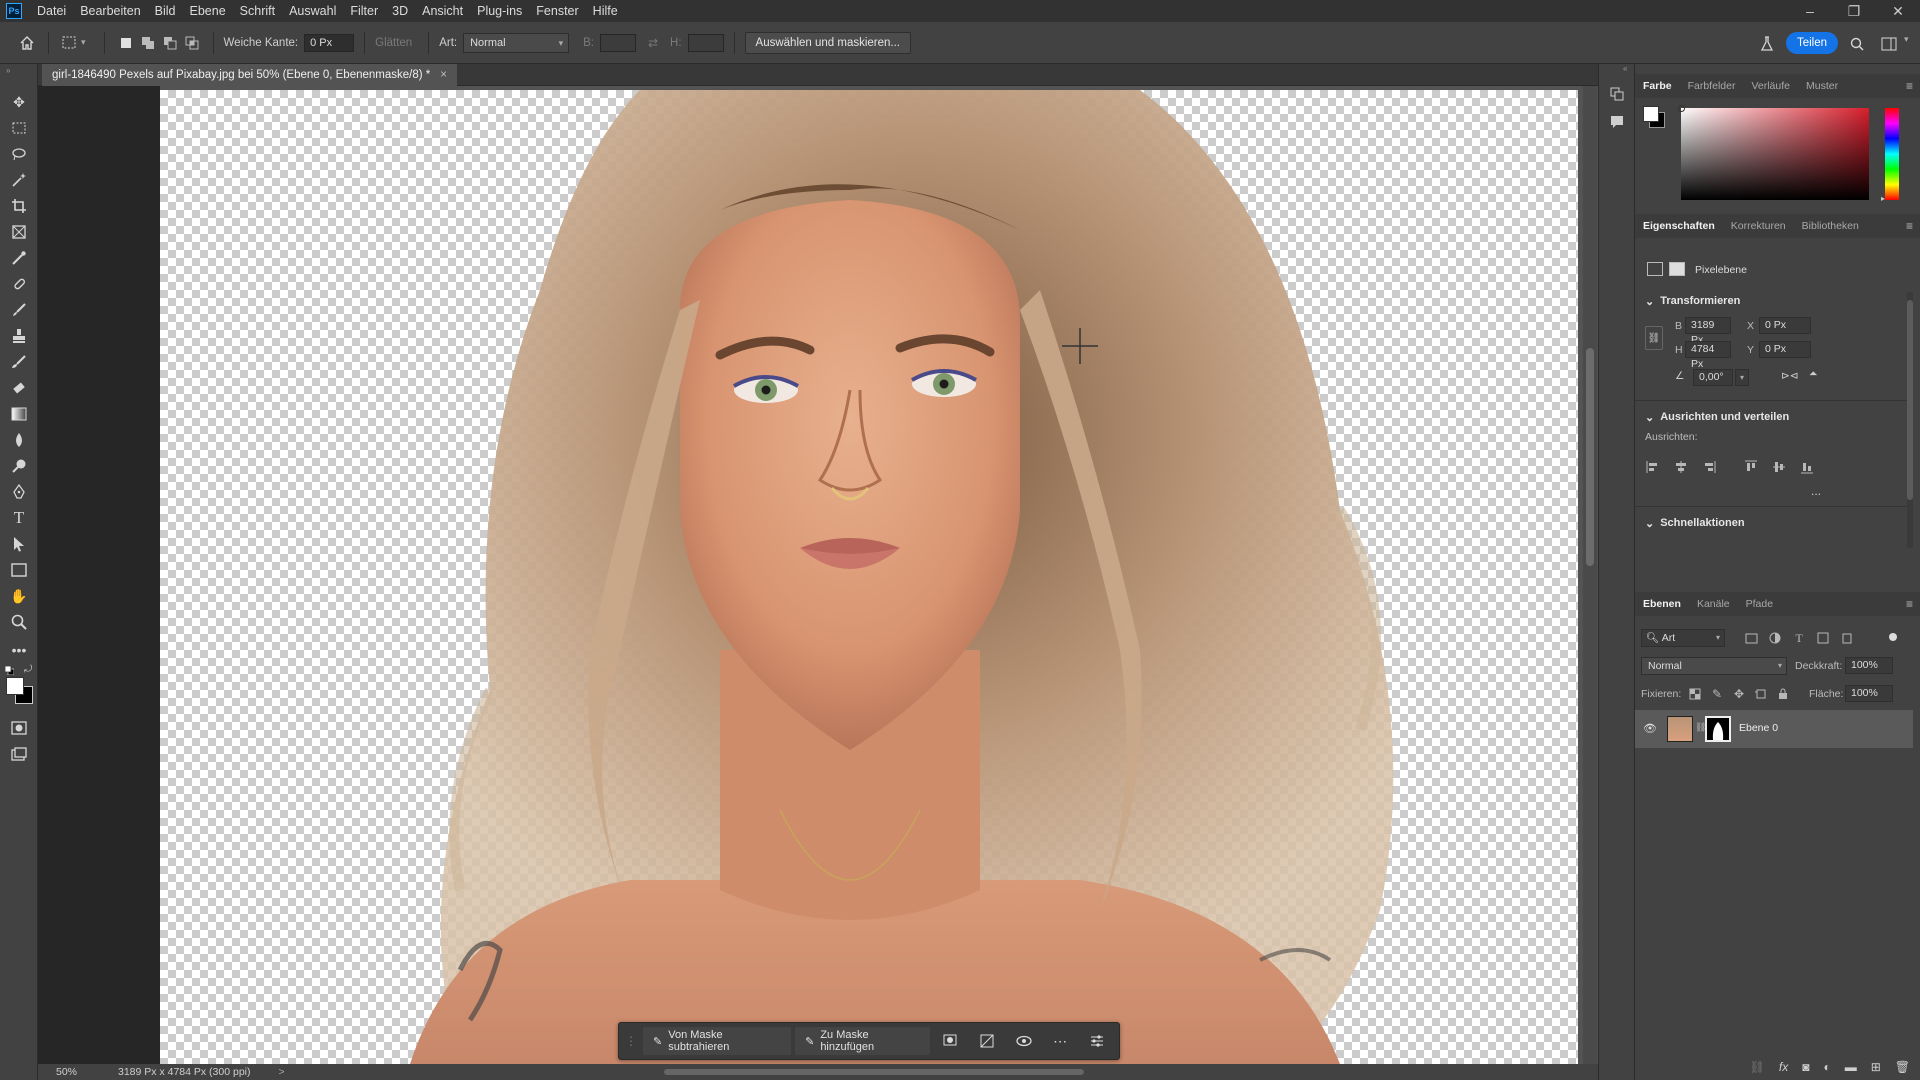 The image size is (1920, 1080). Describe the element at coordinates (1757, 1067) in the screenshot. I see `link-layers-icon: ⛓` at that location.